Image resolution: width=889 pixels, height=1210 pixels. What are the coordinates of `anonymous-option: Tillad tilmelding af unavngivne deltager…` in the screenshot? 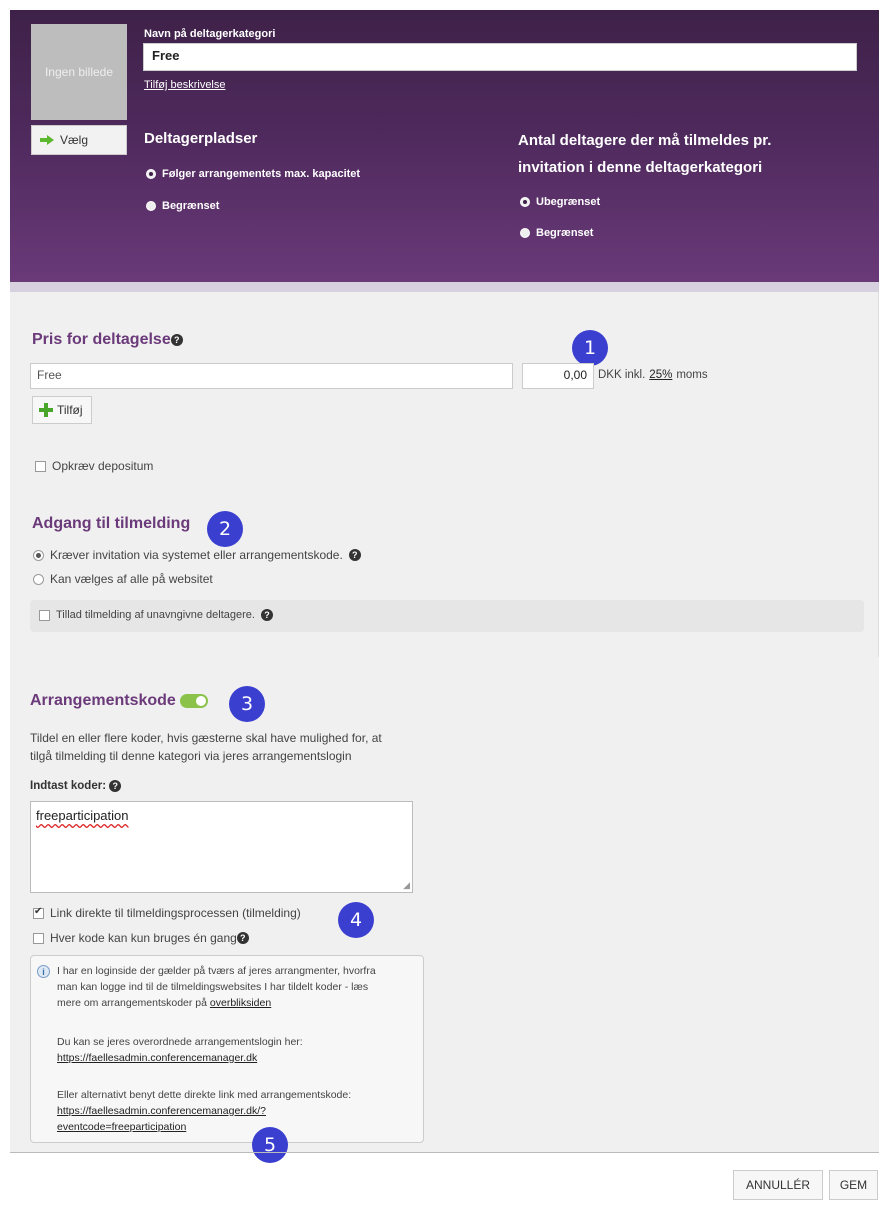 It's located at (156, 615).